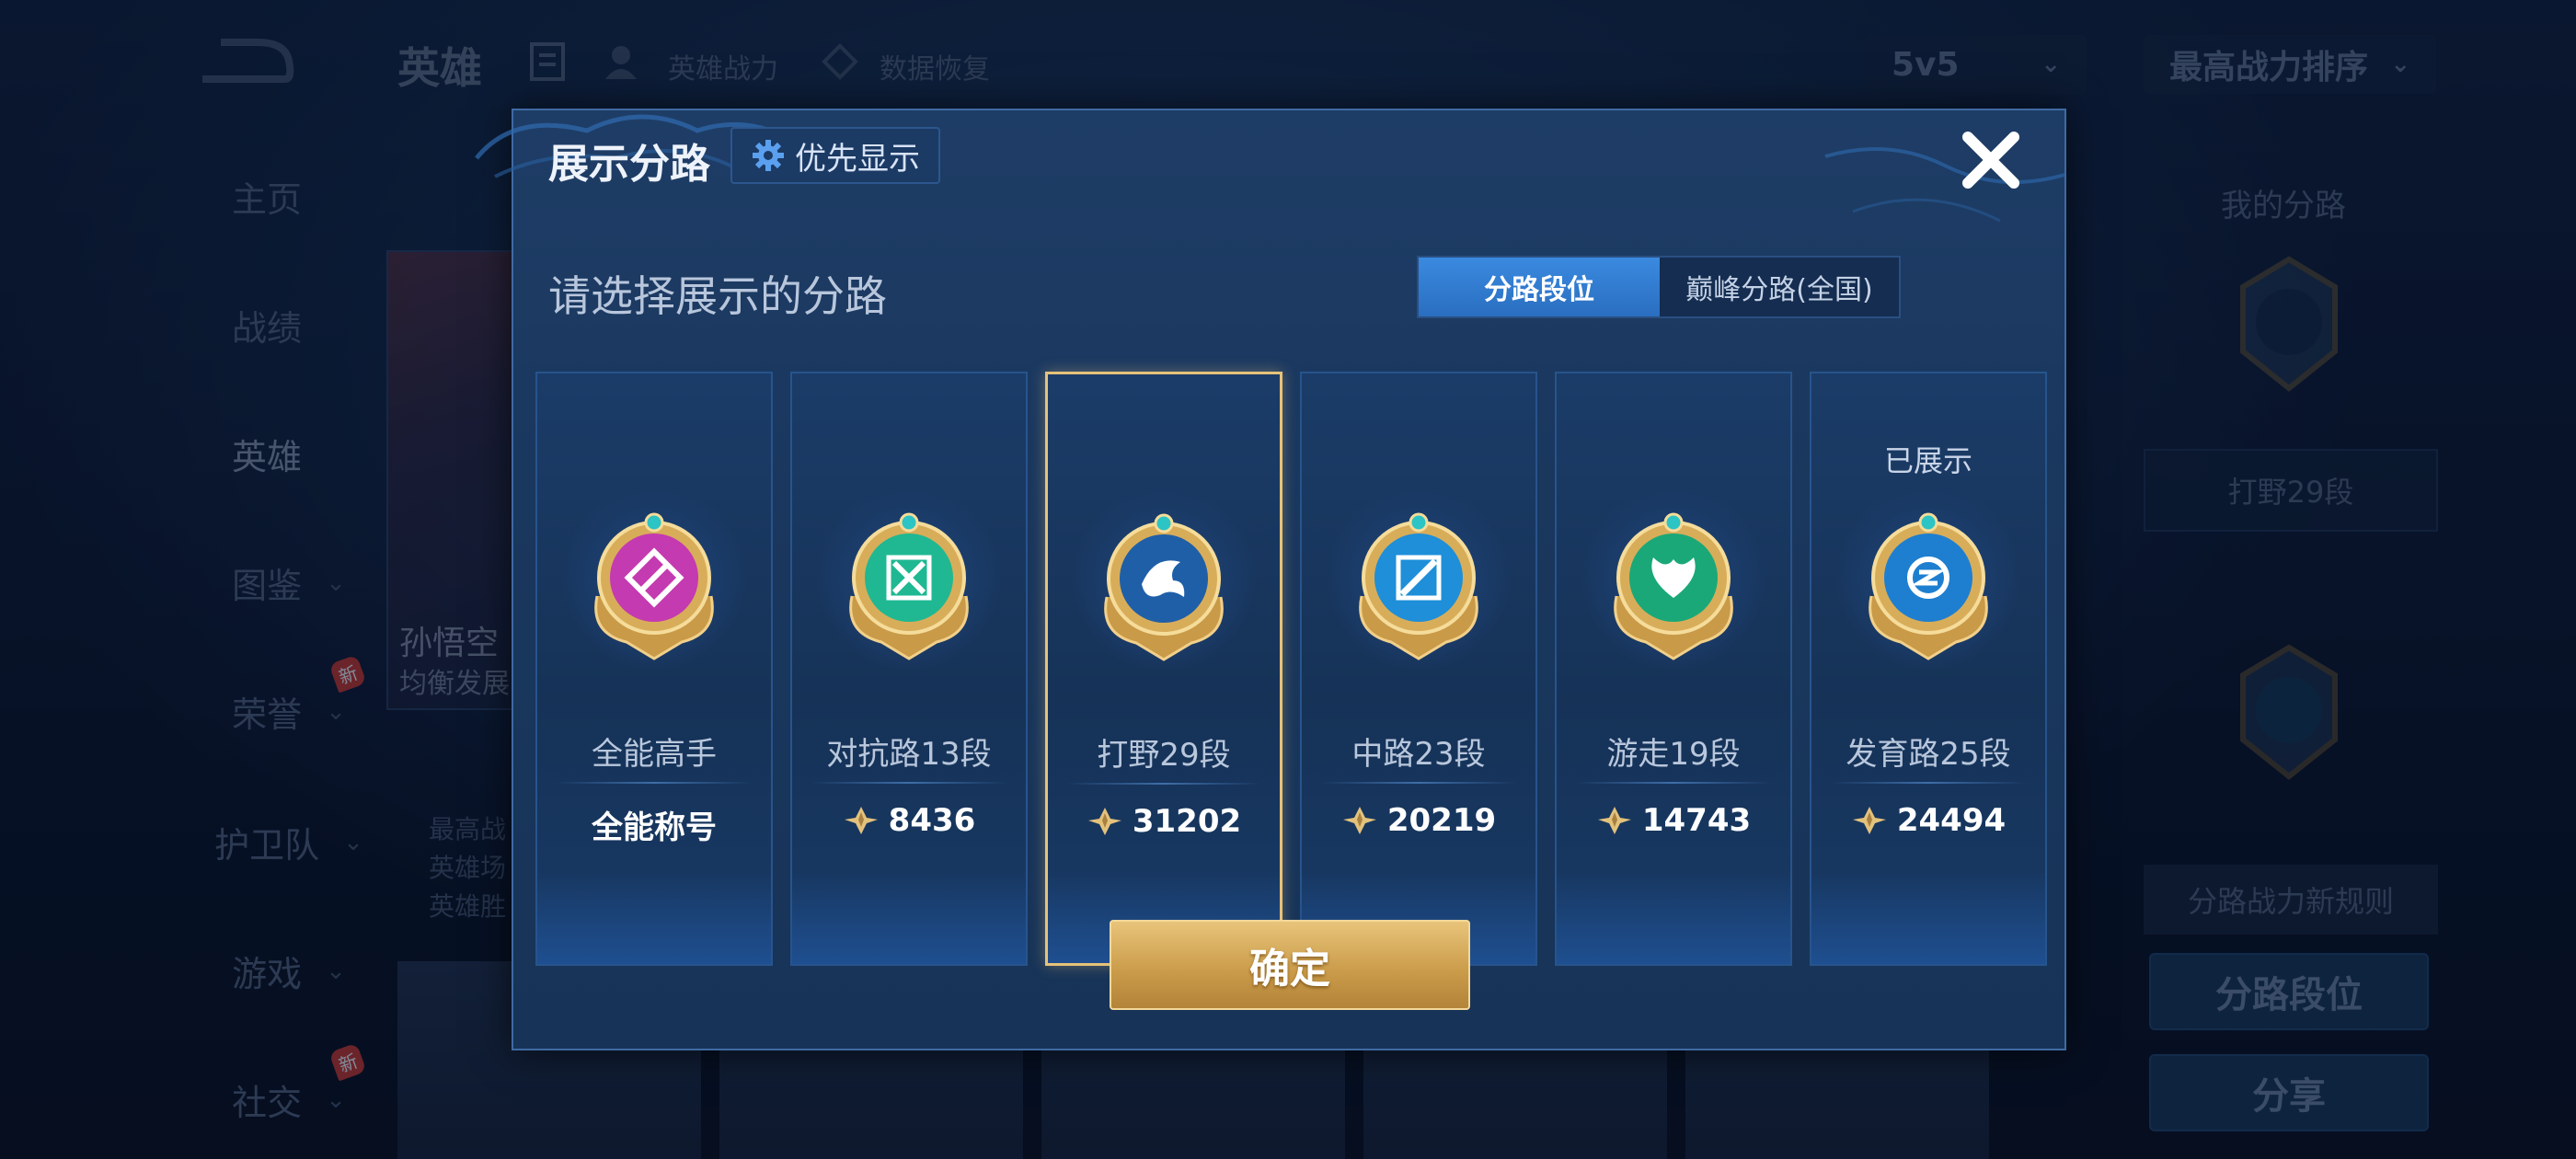 Image resolution: width=2576 pixels, height=1159 pixels. I want to click on clash-lane-emblem-icon, so click(909, 586).